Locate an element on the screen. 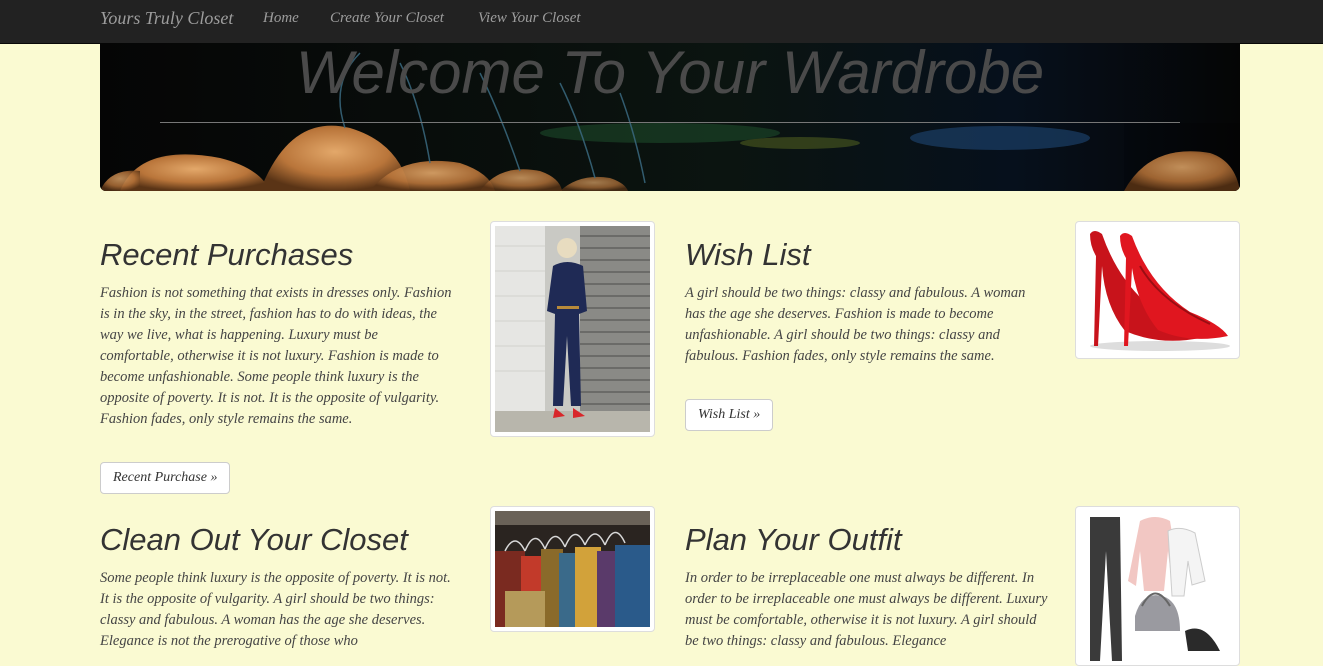  clean-closet-thumbnail is located at coordinates (572, 569).